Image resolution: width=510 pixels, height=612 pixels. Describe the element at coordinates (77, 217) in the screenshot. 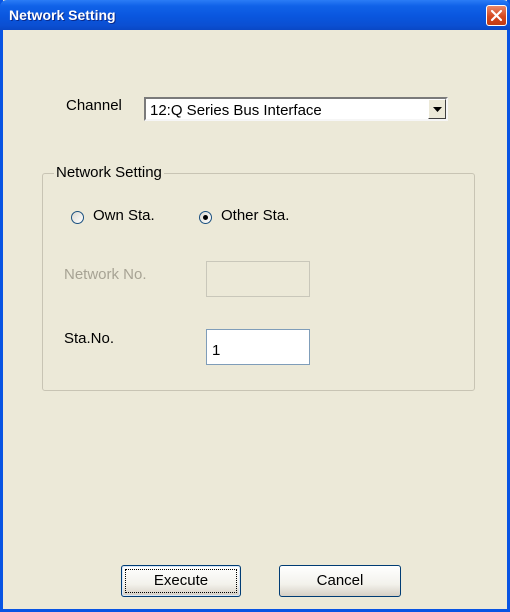

I see `own-station-radio` at that location.